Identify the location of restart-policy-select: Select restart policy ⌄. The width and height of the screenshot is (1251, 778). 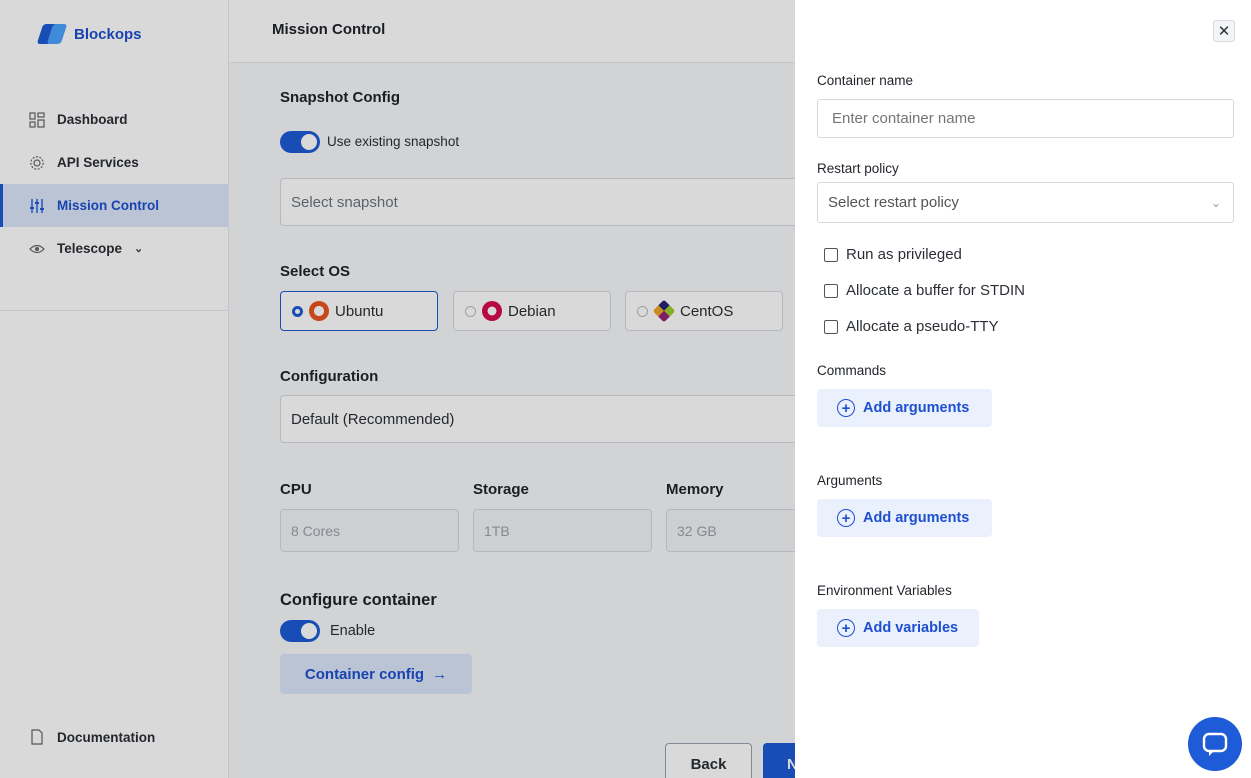
(1025, 202).